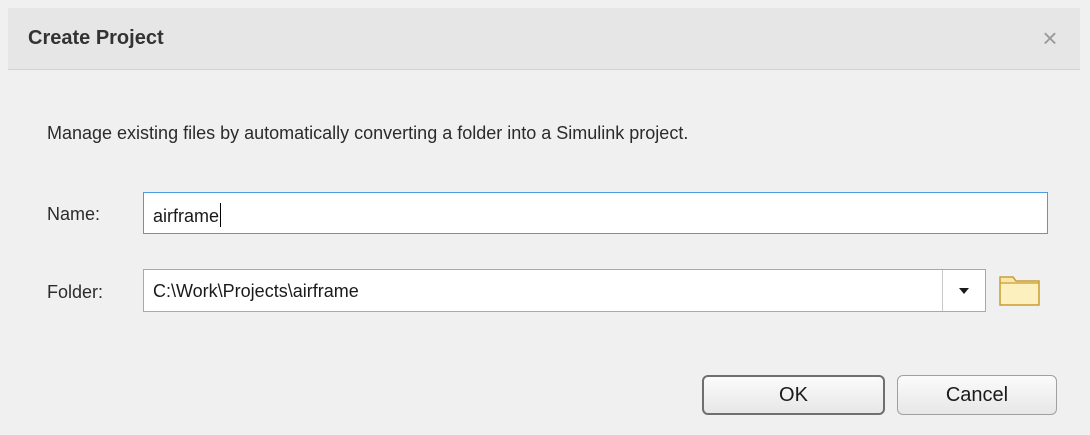  What do you see at coordinates (256, 291) in the screenshot?
I see `folder-combobox-value: C:\Work\Projects\airframe` at bounding box center [256, 291].